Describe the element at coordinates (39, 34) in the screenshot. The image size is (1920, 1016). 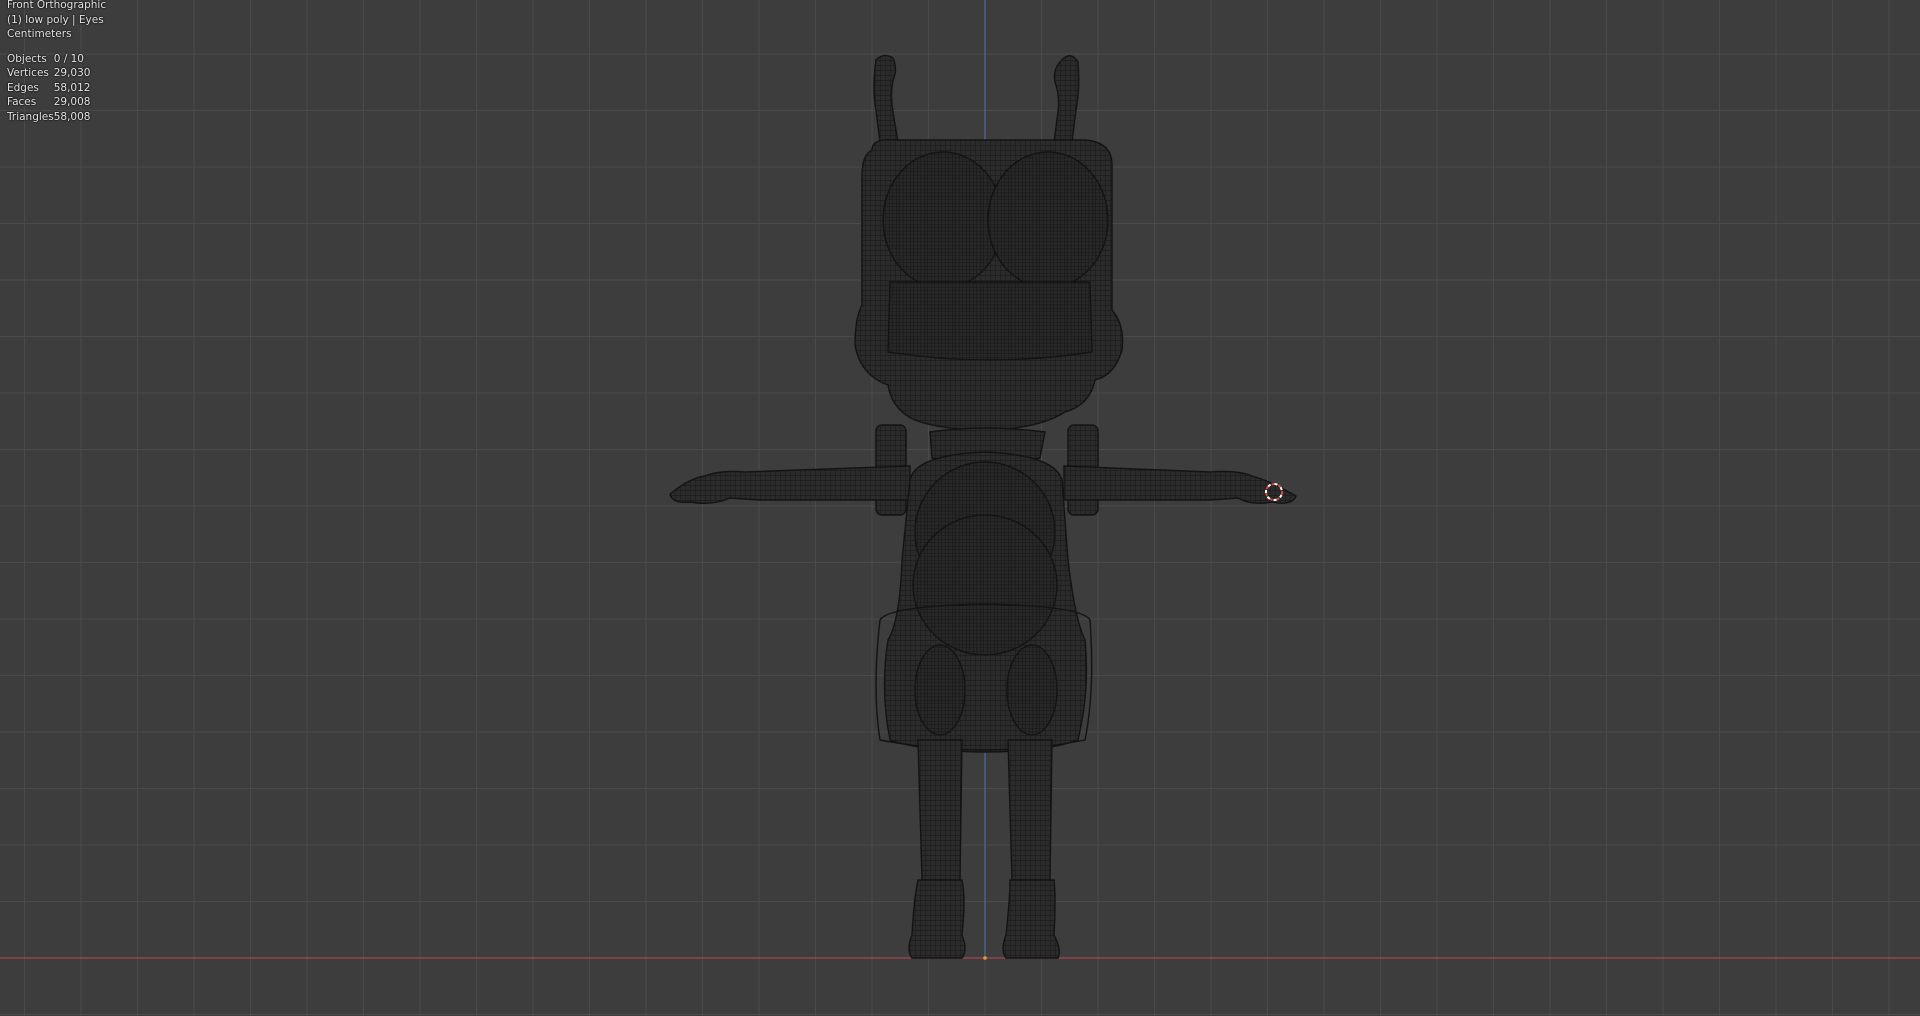
I see `units-label: Centimeters` at that location.